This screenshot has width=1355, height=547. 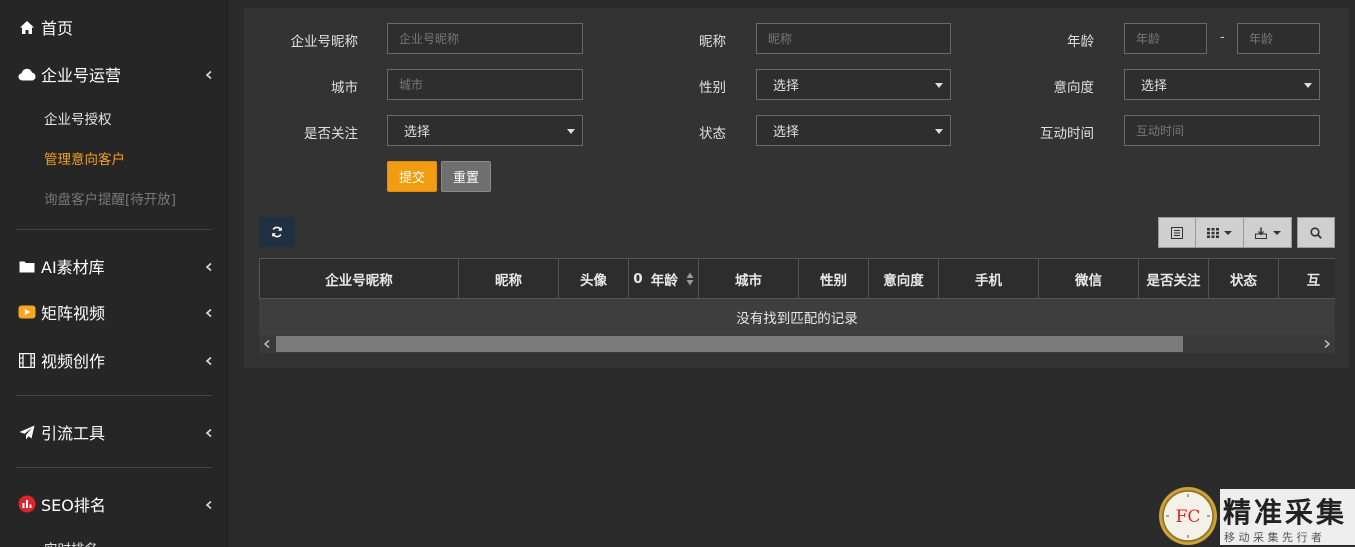 What do you see at coordinates (1260, 233) in the screenshot?
I see `export-icon` at bounding box center [1260, 233].